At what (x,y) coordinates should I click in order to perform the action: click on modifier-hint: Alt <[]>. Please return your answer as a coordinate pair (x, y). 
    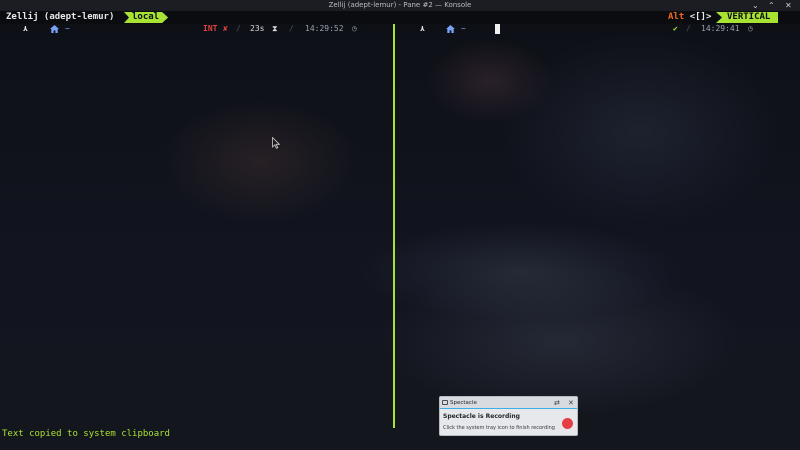
    Looking at the image, I should click on (689, 17).